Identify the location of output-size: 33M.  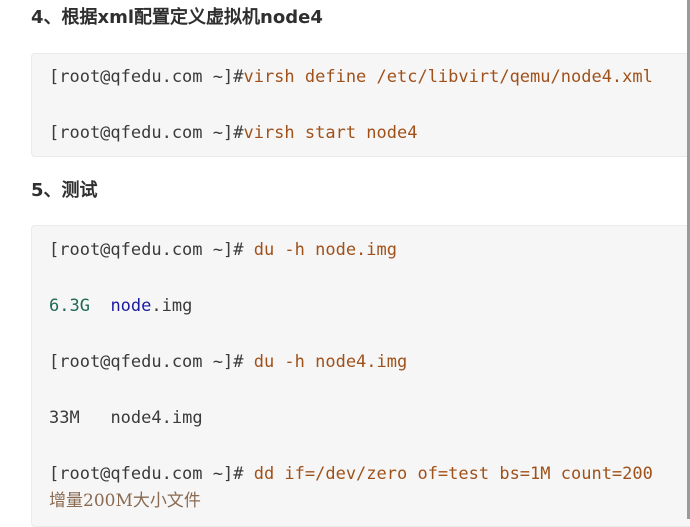
(64, 418).